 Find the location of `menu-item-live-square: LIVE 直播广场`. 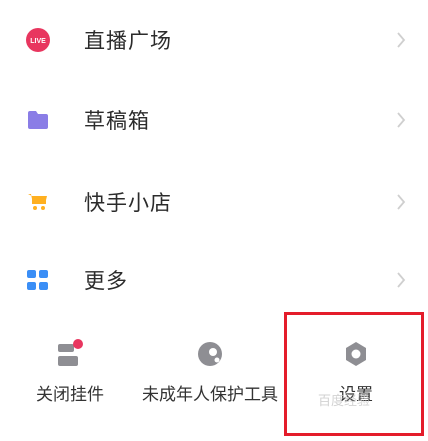

menu-item-live-square: LIVE 直播广场 is located at coordinates (214, 40).